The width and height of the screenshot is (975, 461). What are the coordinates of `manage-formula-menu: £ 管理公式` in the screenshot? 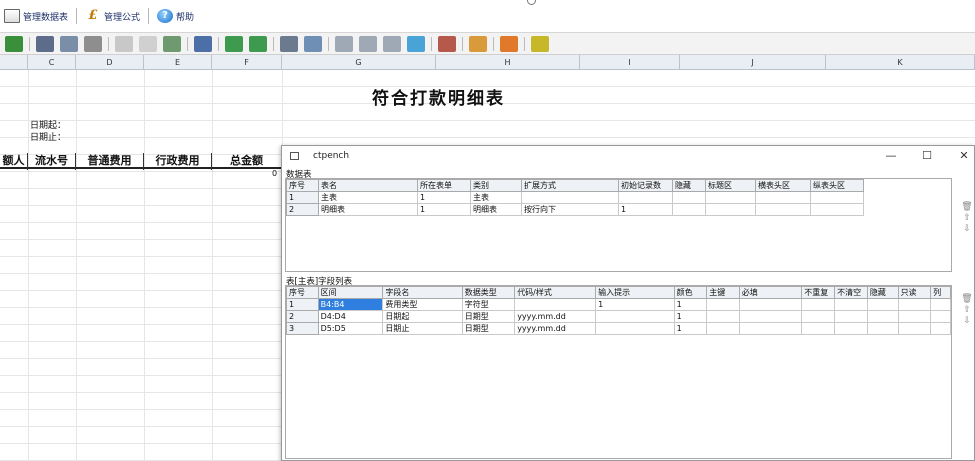 It's located at (112, 16).